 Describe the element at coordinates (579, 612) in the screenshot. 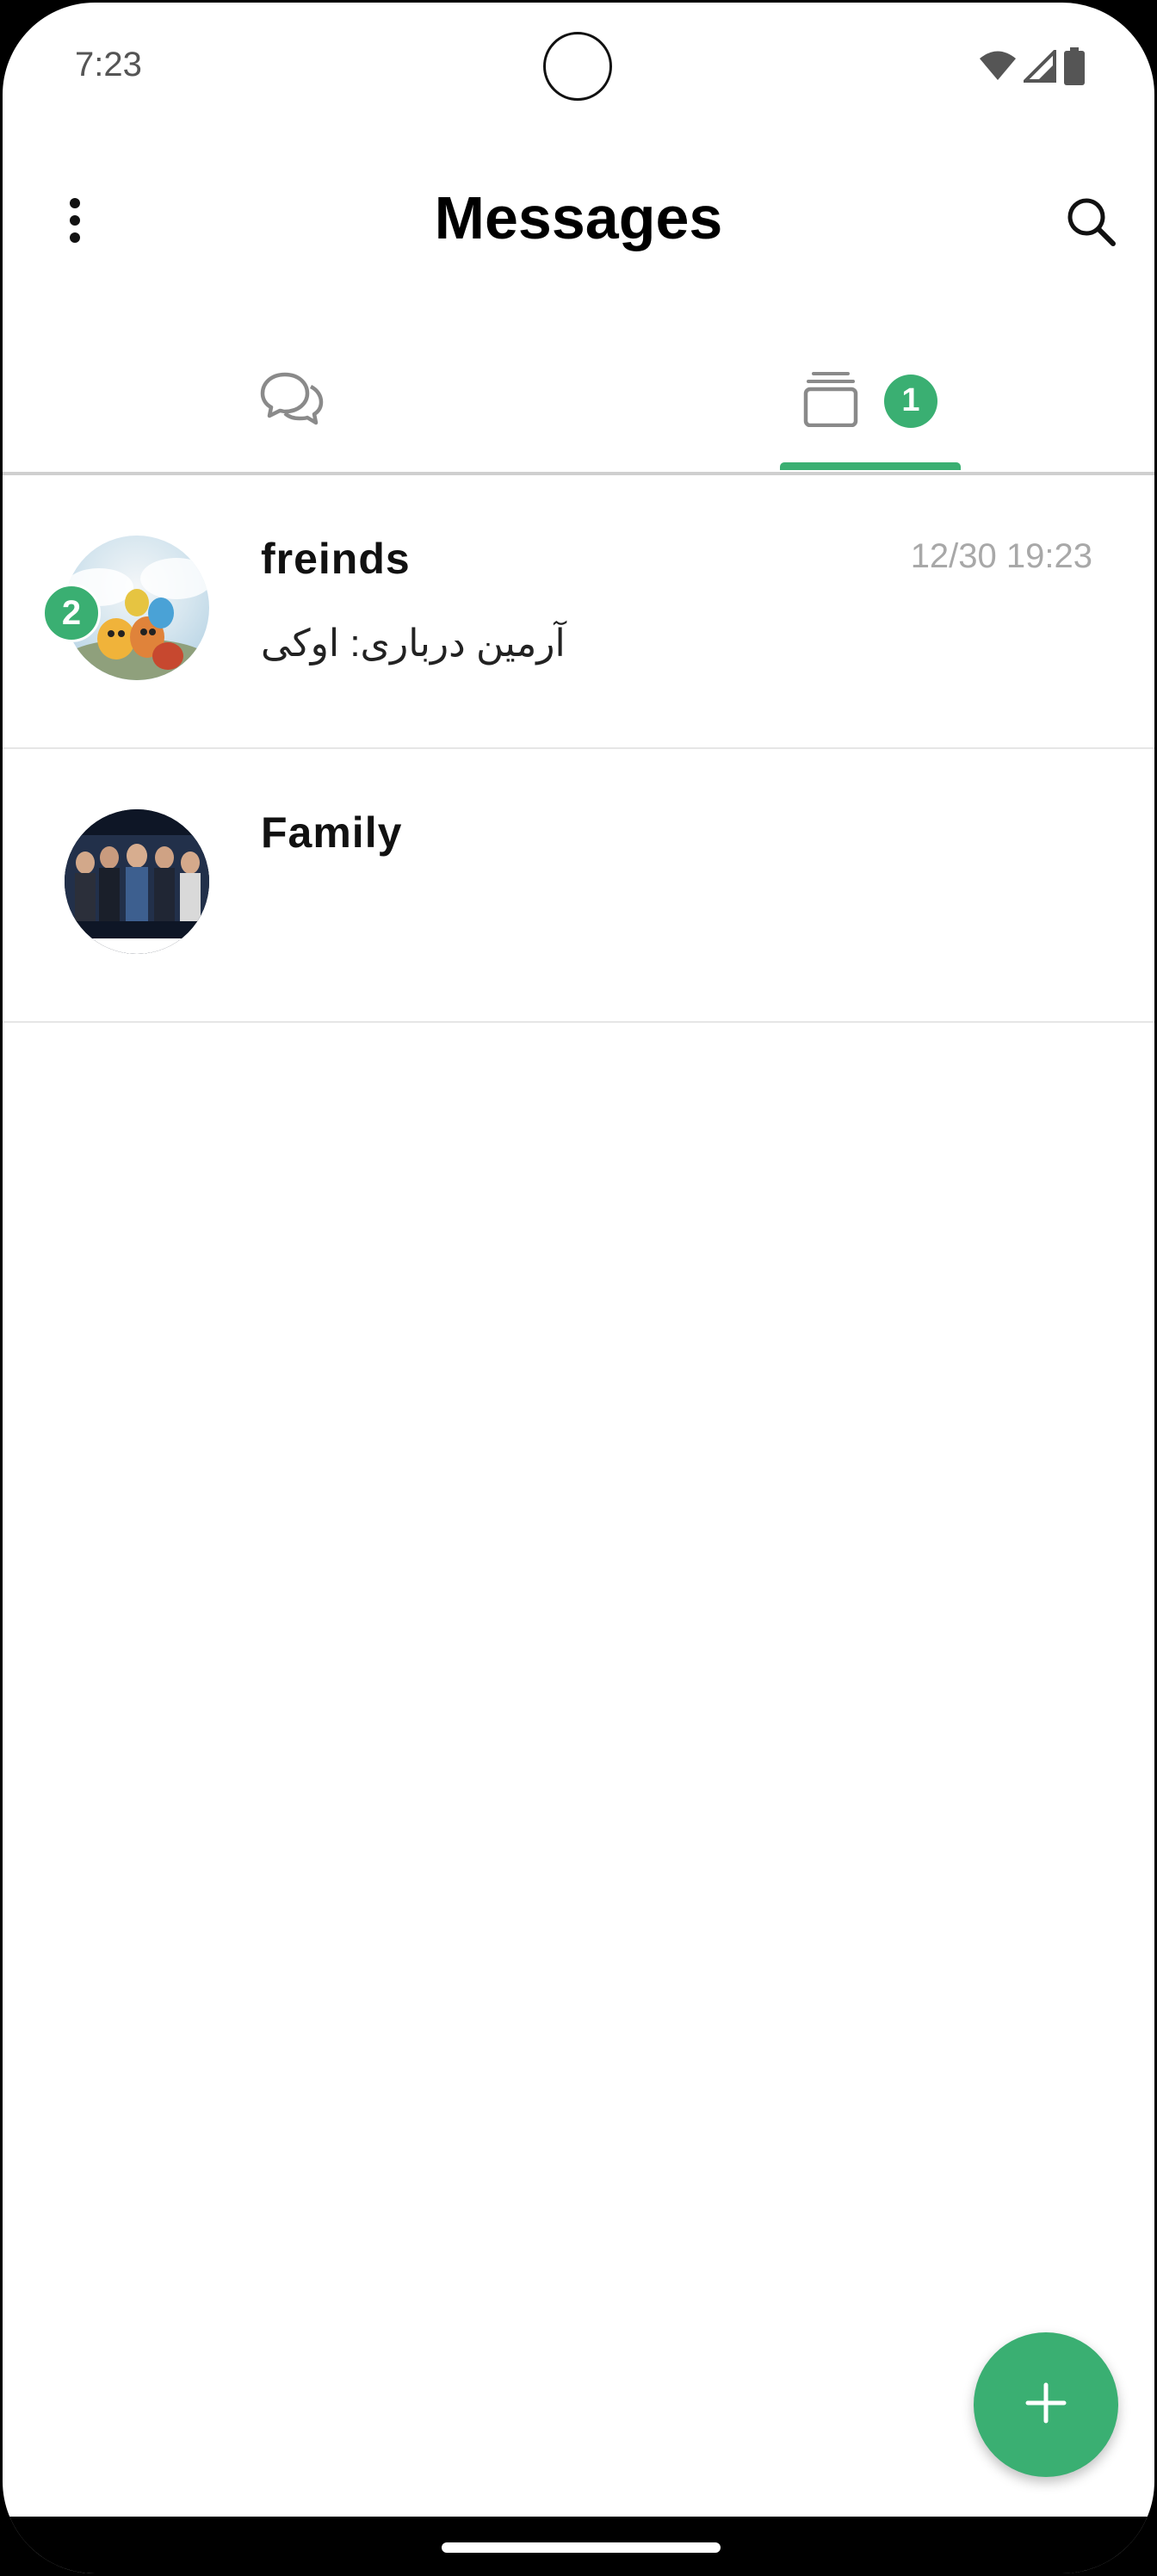

I see `conversation-row-freinds: 2 freinds 12/30 19:23 آرمین درباری: اوکی` at that location.